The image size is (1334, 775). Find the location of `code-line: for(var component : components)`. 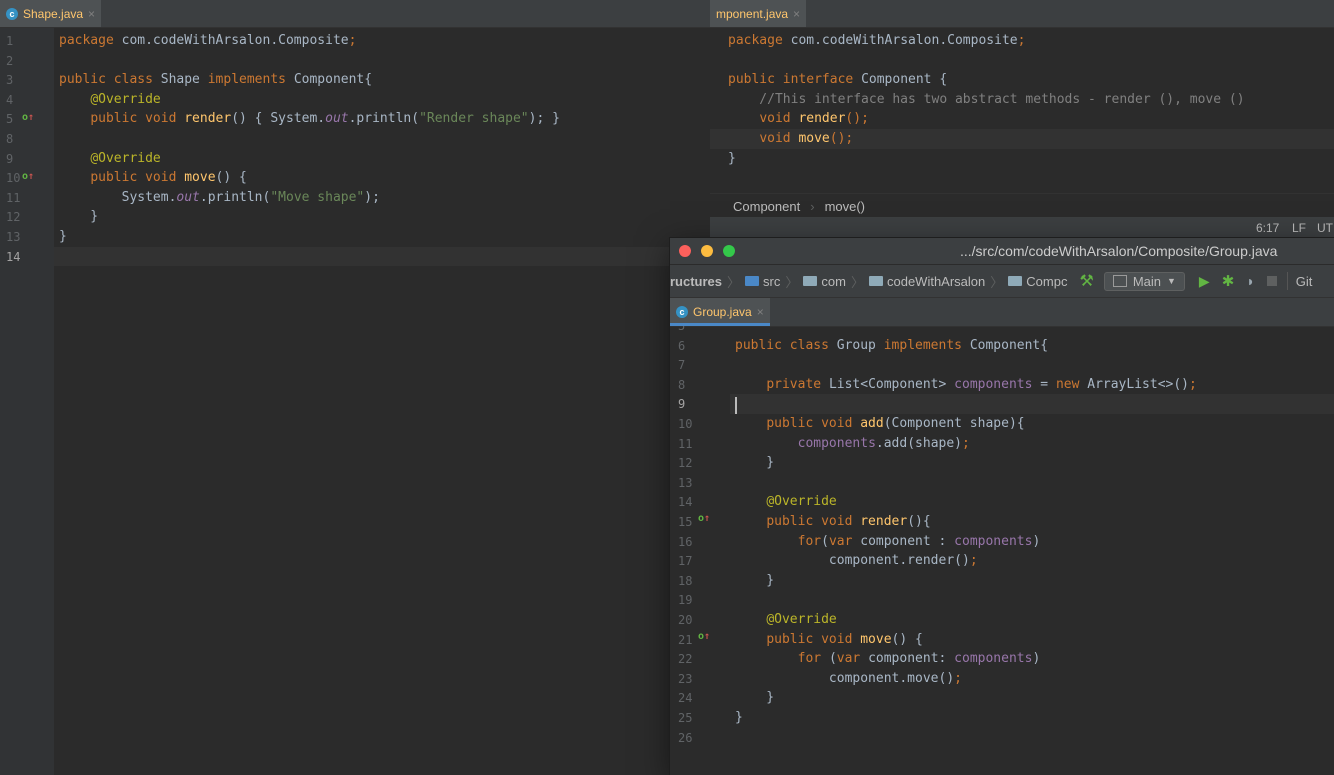

code-line: for(var component : components) is located at coordinates (888, 541).